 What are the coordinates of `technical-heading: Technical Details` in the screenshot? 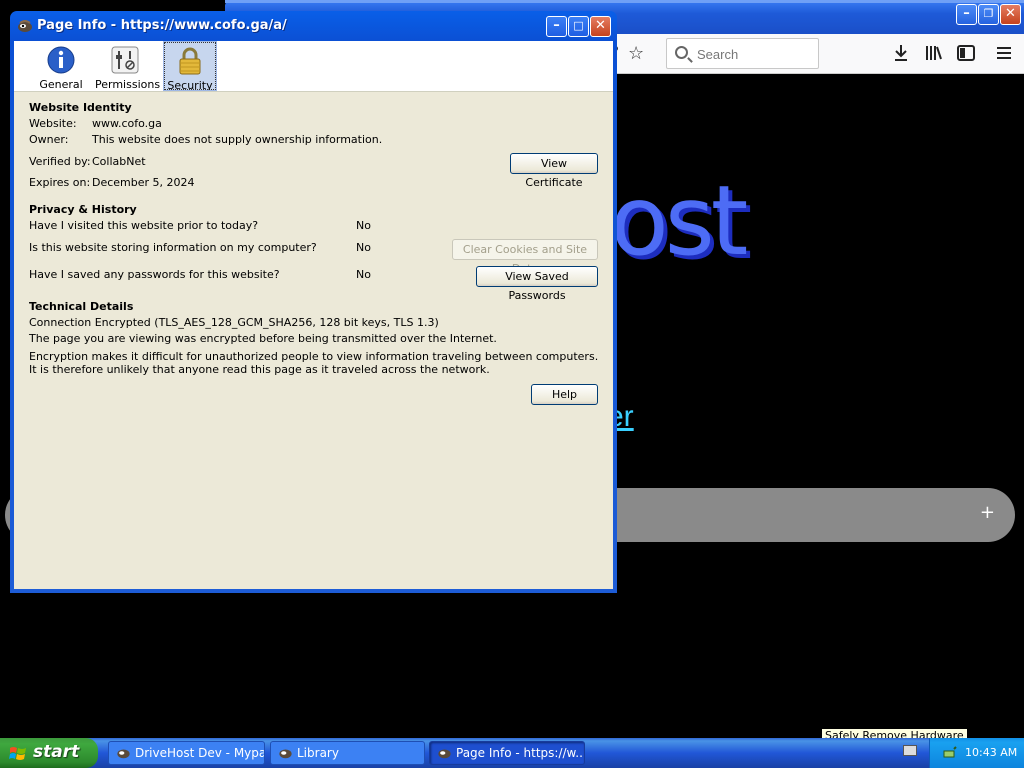 It's located at (81, 306).